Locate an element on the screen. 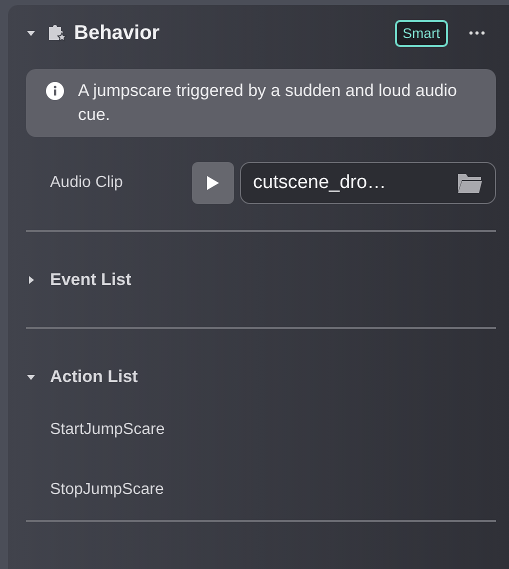 The width and height of the screenshot is (509, 569). action-item: StartJumpScare is located at coordinates (107, 430).